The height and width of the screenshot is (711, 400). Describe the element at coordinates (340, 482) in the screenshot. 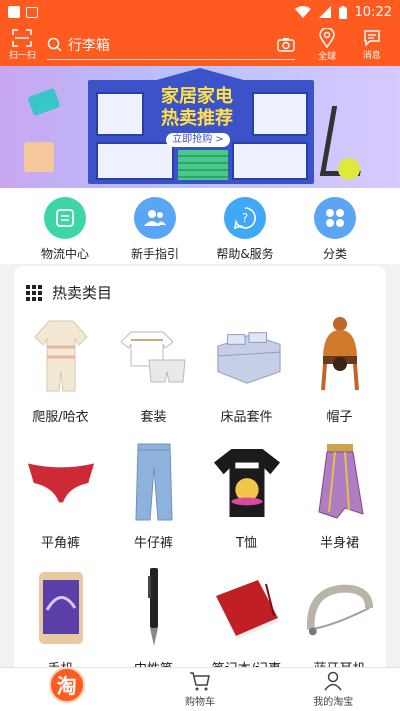

I see `skirt-icon` at that location.